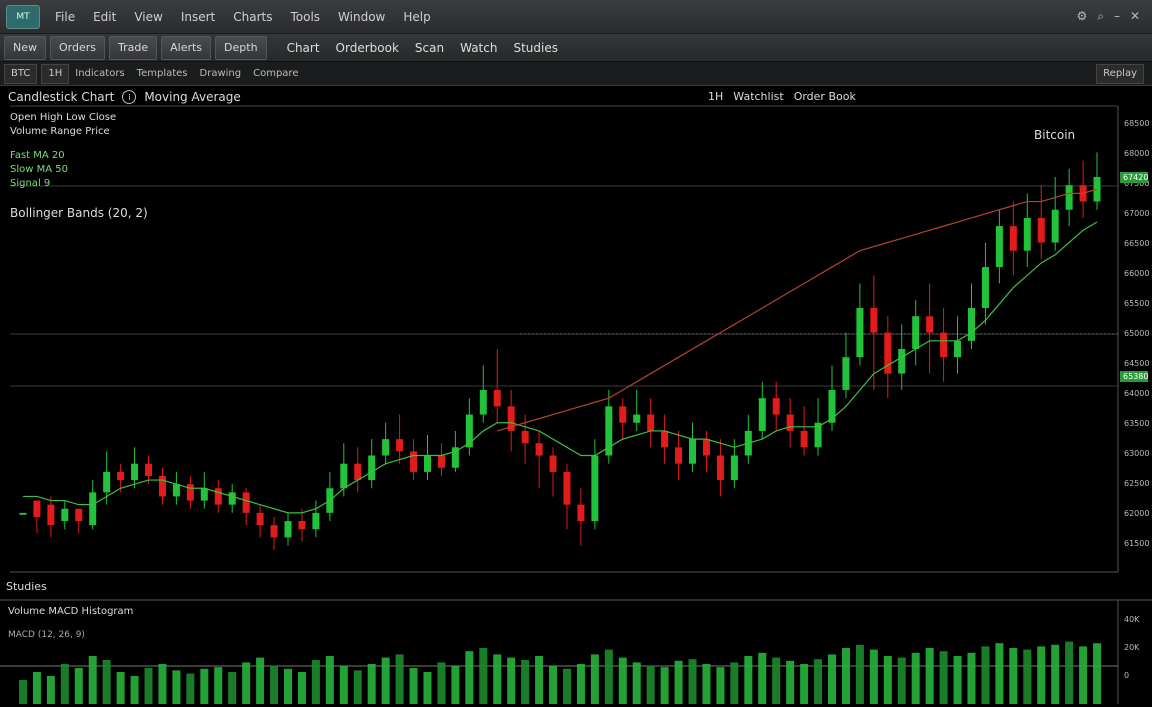 The image size is (1152, 707). I want to click on price-axis-label: 66500, so click(1136, 243).